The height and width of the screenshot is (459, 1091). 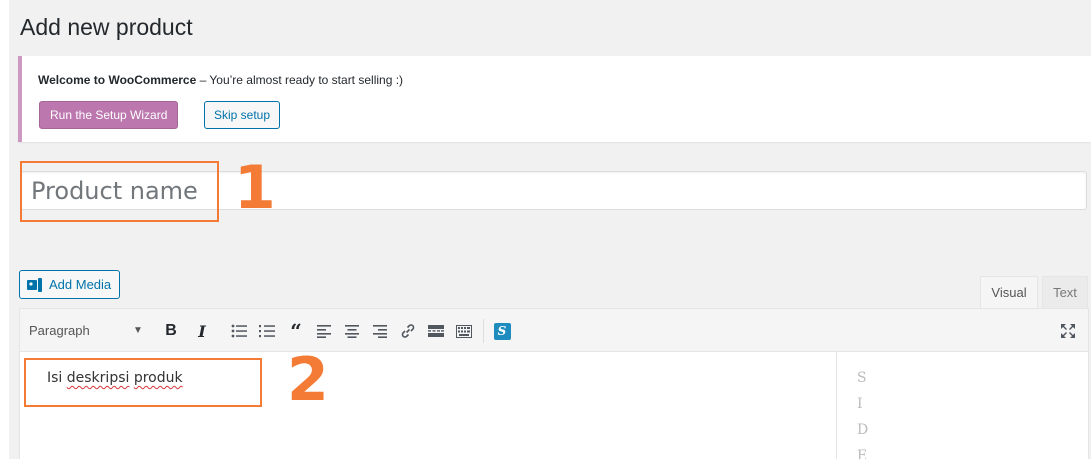 I want to click on annotation-number-2: 2, so click(x=308, y=380).